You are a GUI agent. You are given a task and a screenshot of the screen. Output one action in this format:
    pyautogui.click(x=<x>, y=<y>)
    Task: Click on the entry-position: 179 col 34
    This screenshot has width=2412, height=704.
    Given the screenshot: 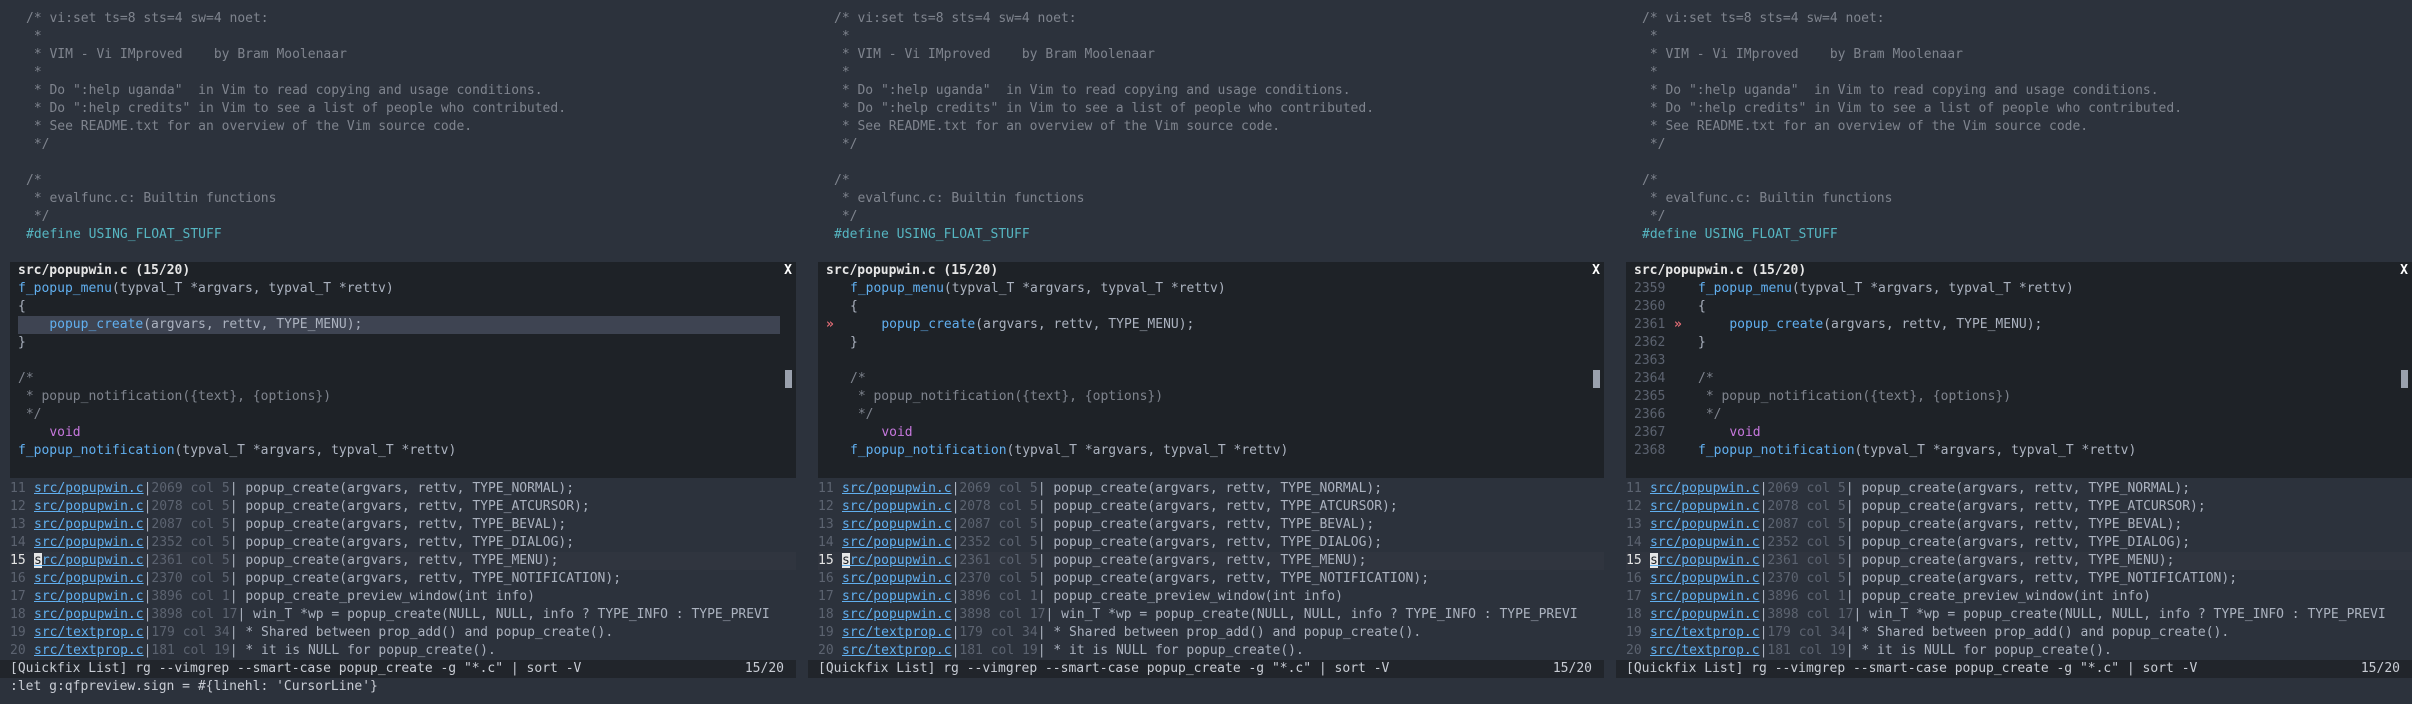 What is the action you would take?
    pyautogui.click(x=1806, y=632)
    